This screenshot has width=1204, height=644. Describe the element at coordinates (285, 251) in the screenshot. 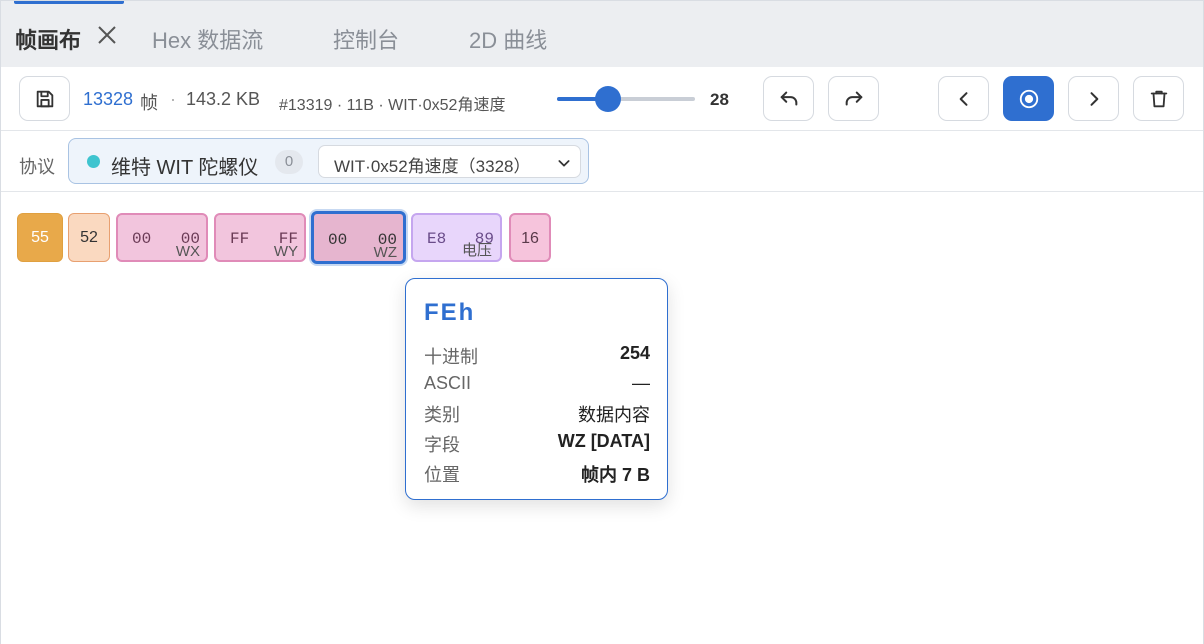

I see `field-label: WY` at that location.